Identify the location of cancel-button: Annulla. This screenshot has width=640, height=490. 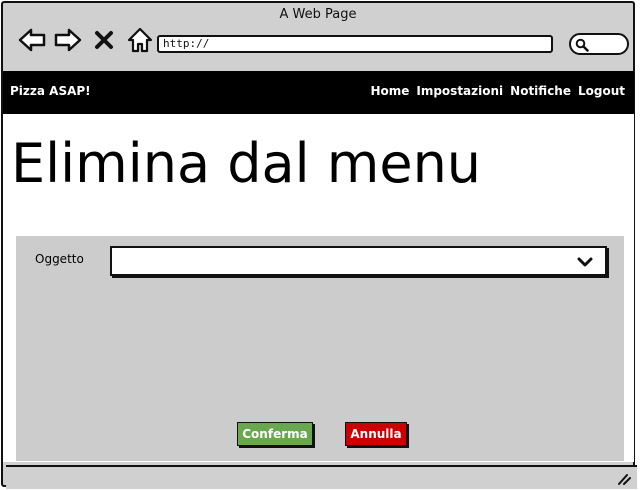
(376, 434).